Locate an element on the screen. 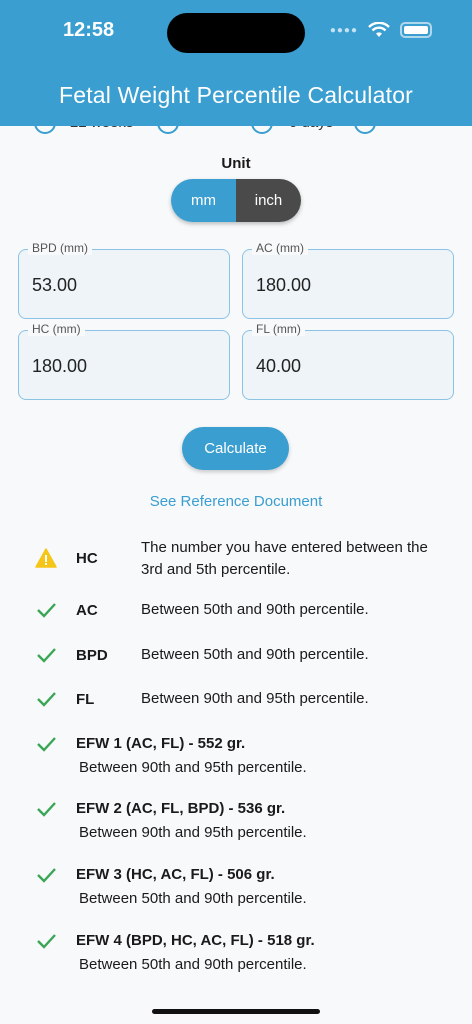  hc-label: HC (mm) is located at coordinates (56, 329).